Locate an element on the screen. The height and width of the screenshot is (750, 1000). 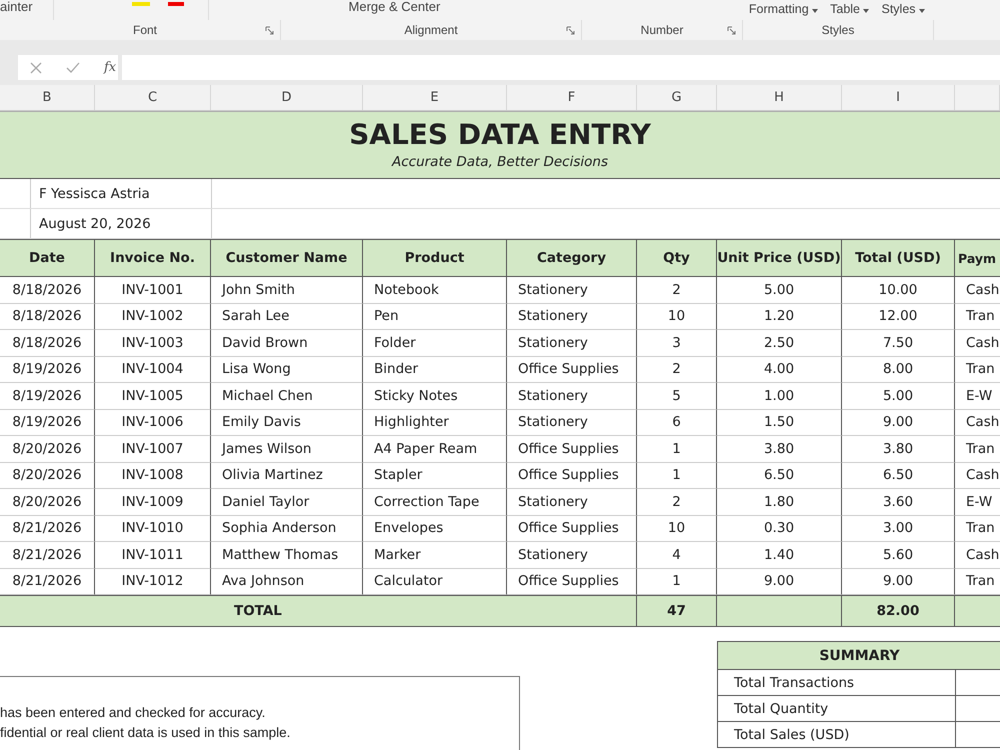
table-cell: Sophia Anderson is located at coordinates (287, 529).